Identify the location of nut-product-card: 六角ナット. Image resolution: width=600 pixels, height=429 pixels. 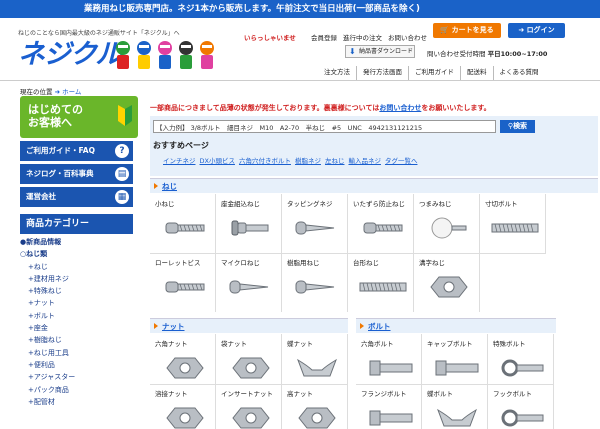
(183, 359).